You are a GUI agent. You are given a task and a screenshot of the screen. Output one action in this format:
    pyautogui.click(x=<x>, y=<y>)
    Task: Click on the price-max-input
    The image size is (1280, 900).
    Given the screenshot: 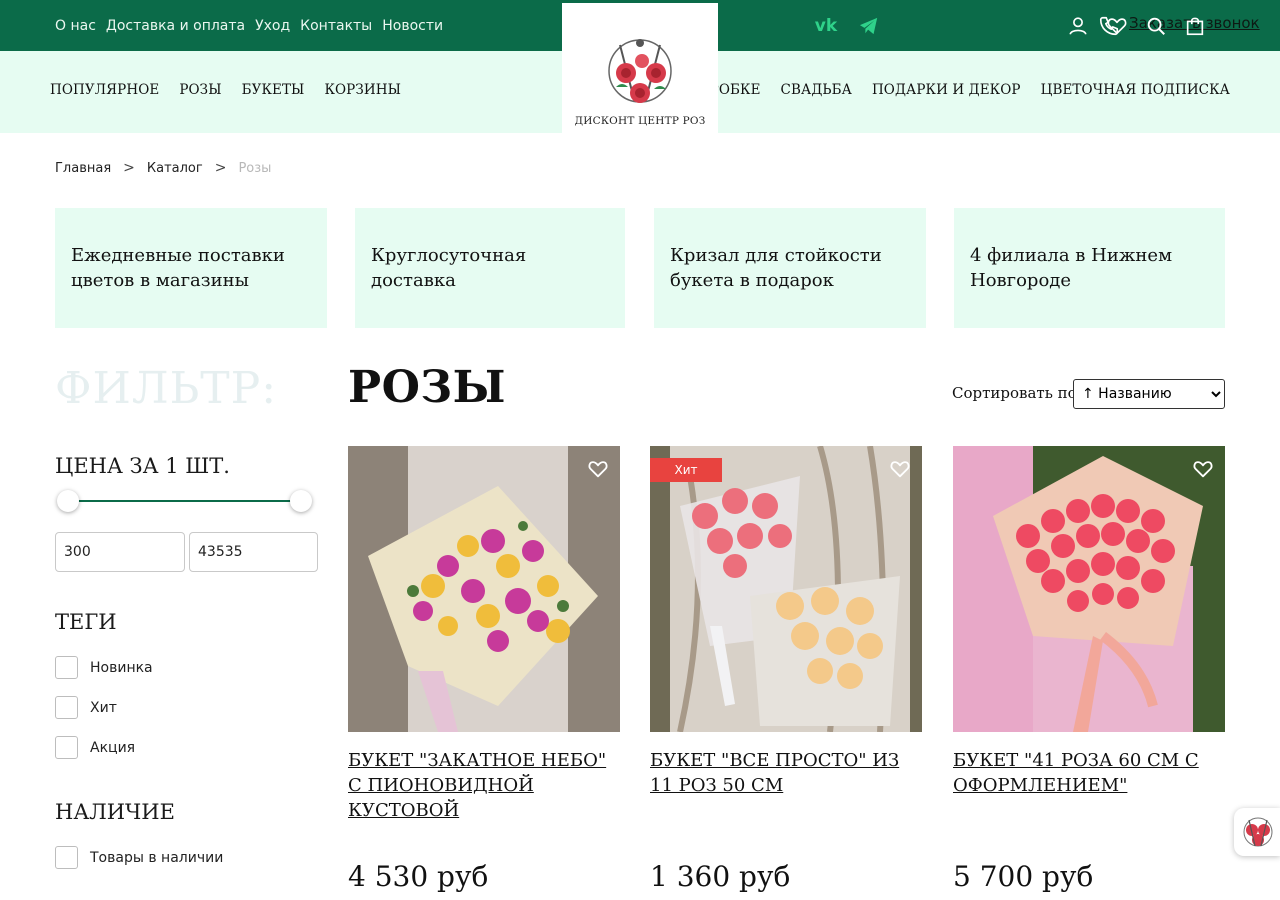 What is the action you would take?
    pyautogui.click(x=253, y=552)
    